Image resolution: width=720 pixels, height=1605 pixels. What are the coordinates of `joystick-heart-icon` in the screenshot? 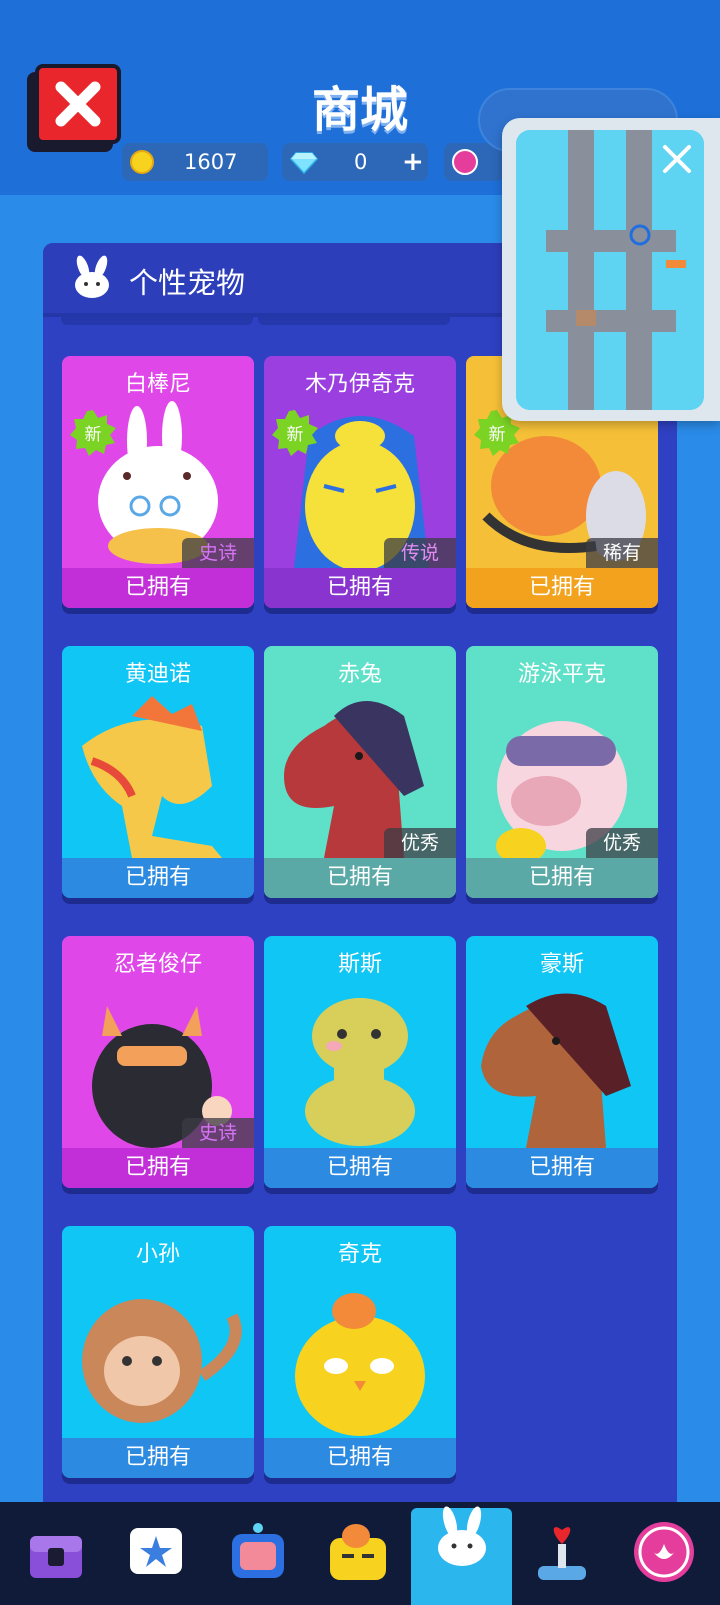 It's located at (562, 1553).